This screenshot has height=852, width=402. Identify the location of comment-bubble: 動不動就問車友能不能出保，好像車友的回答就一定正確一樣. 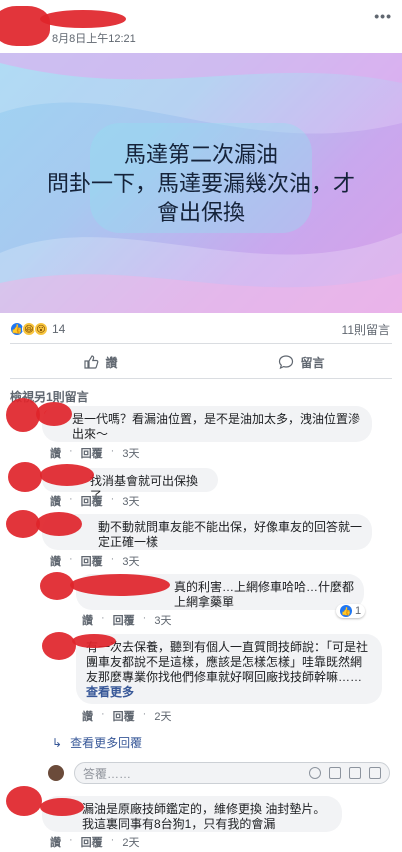
(207, 532).